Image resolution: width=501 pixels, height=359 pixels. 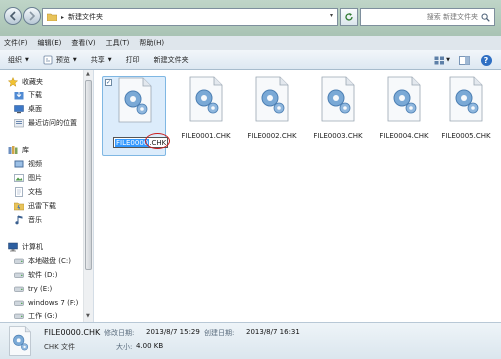 I want to click on forward-button, so click(x=32, y=16).